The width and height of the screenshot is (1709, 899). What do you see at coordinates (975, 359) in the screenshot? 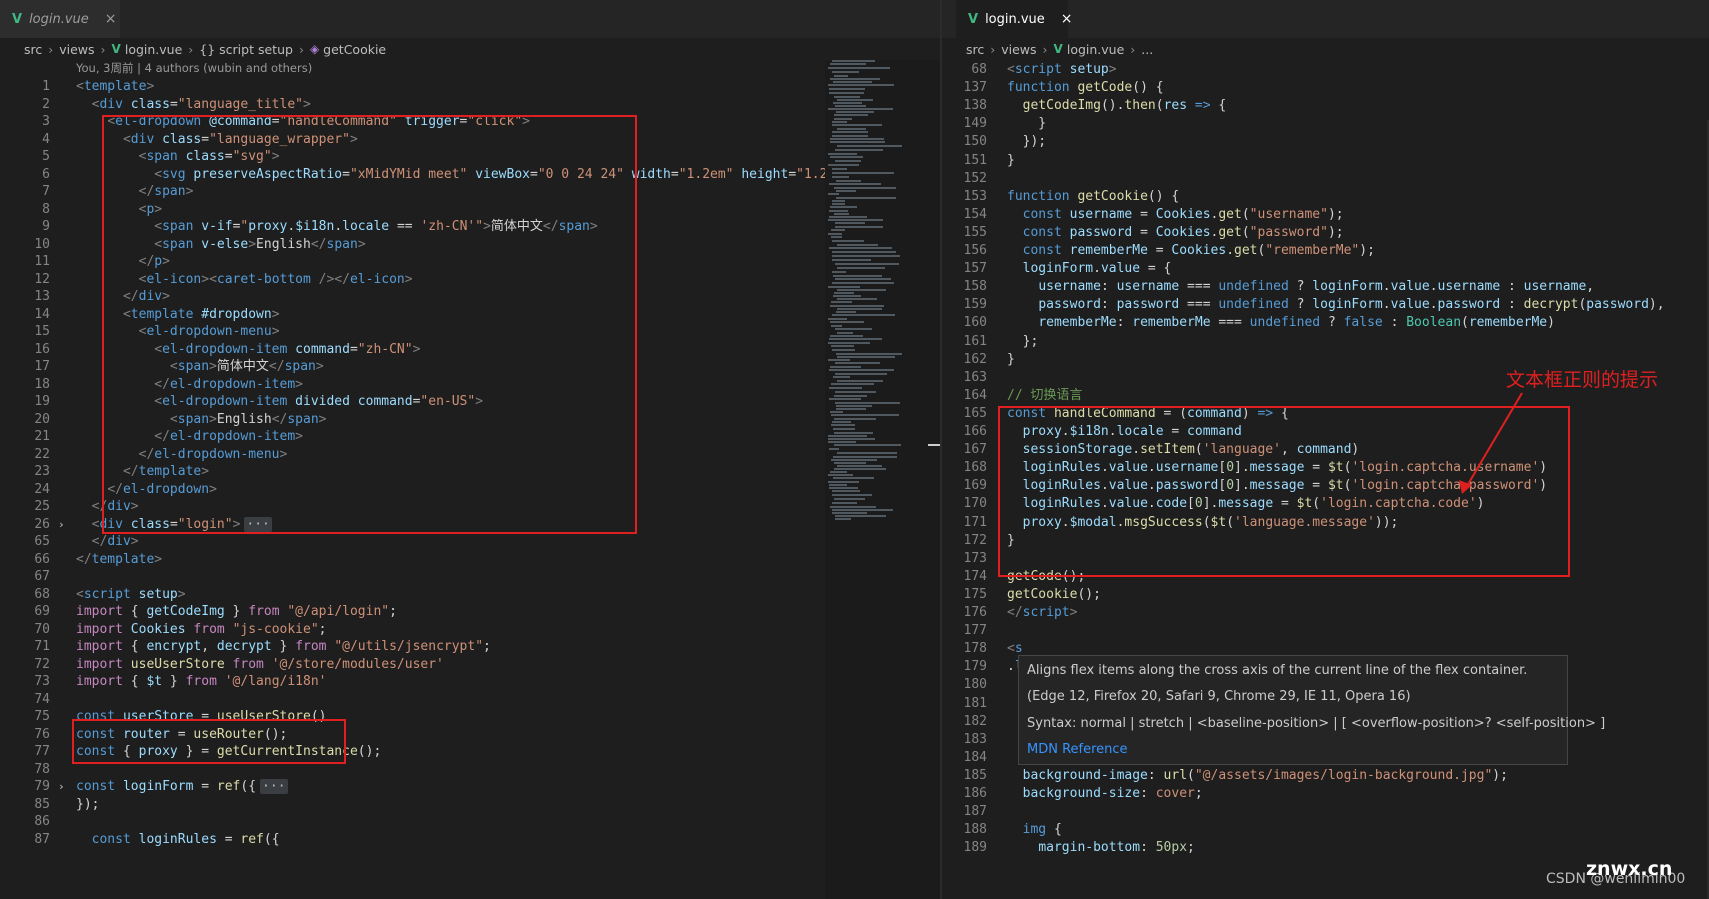
I see `line-number: 162` at bounding box center [975, 359].